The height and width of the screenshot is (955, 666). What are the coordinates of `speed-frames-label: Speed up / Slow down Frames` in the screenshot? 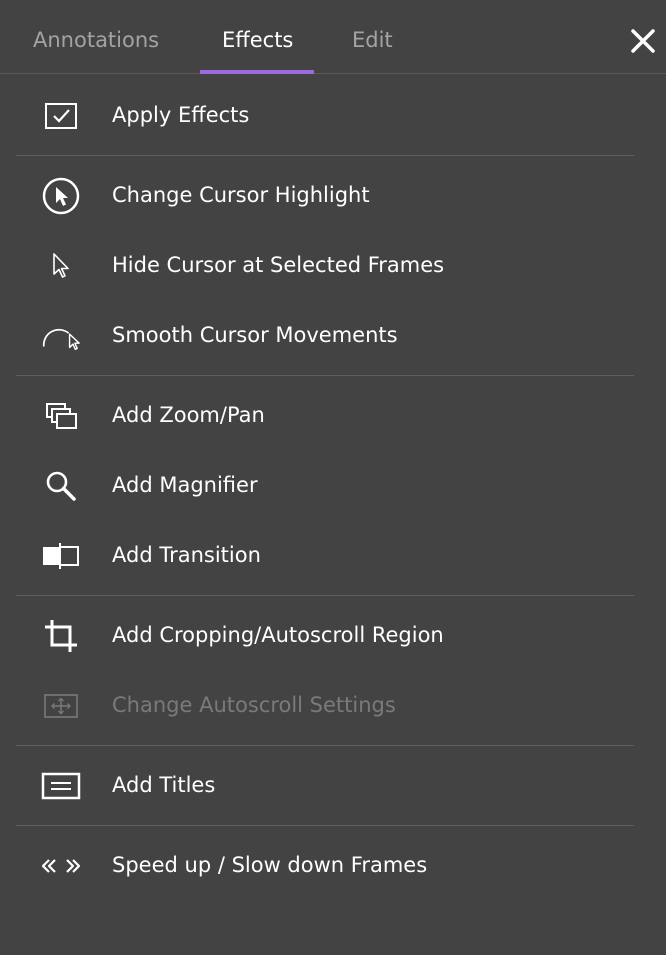 It's located at (270, 865).